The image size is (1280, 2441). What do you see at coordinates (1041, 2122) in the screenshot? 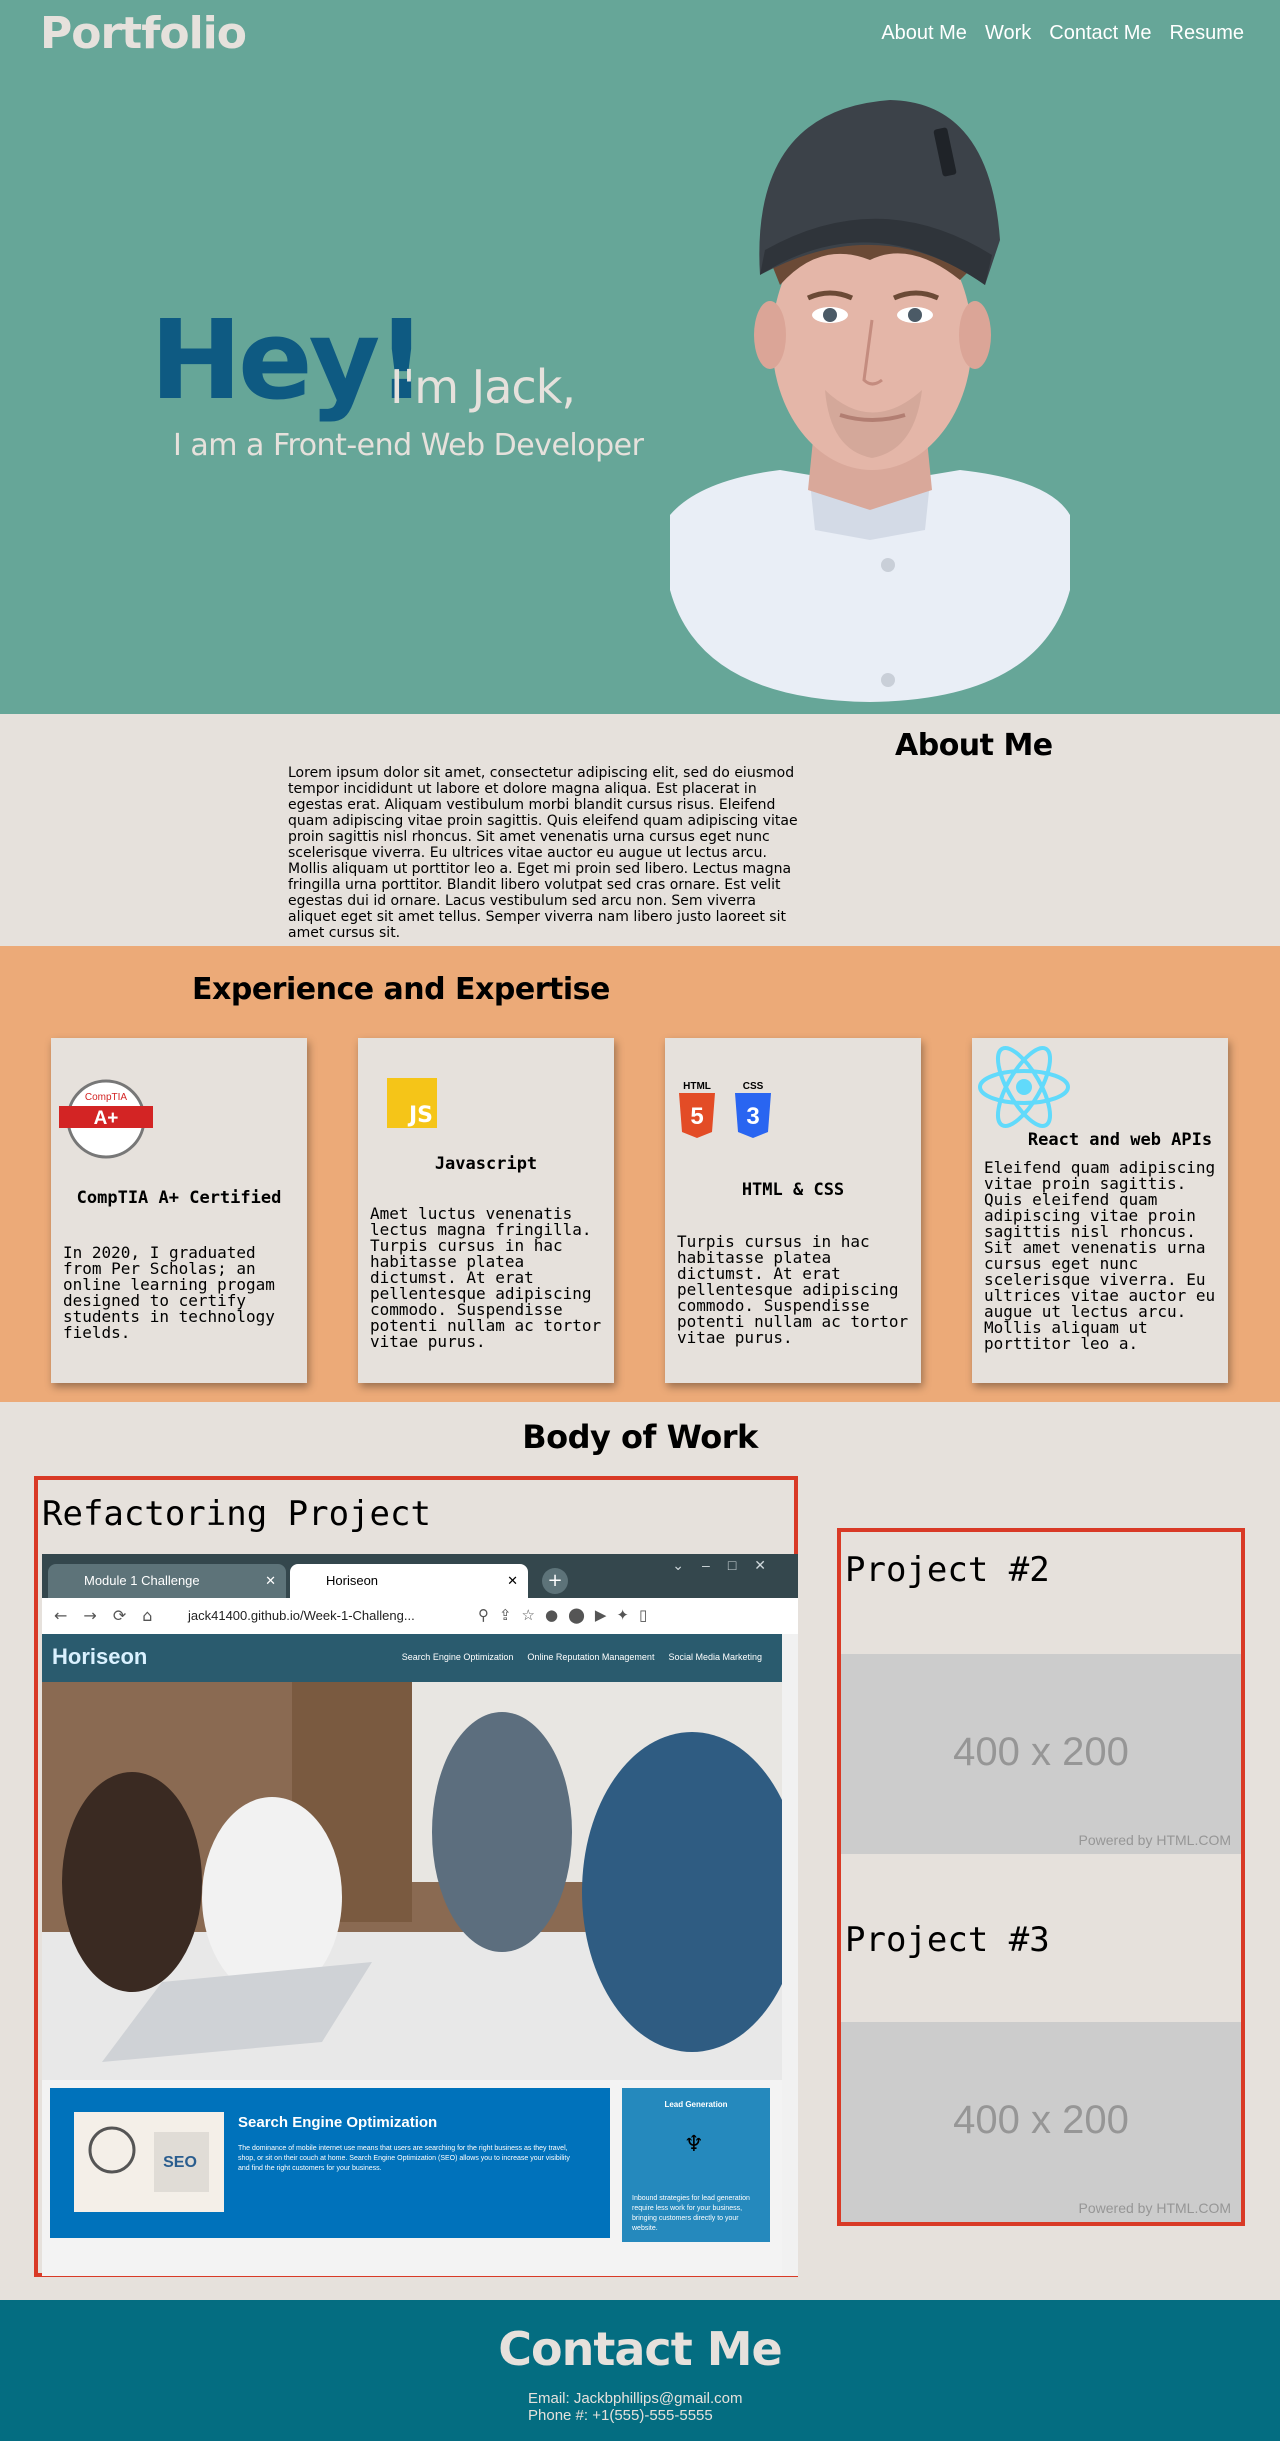
I see `project-3-placeholder: 400 x 200 Powered by HTML.COM` at bounding box center [1041, 2122].